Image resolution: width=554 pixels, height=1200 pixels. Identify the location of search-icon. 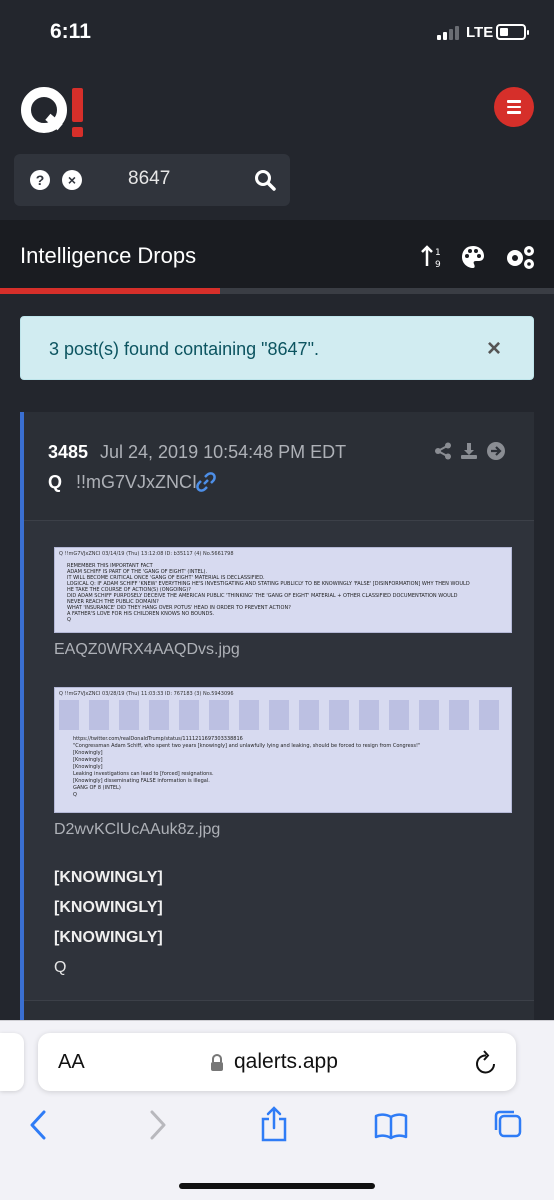
(265, 180).